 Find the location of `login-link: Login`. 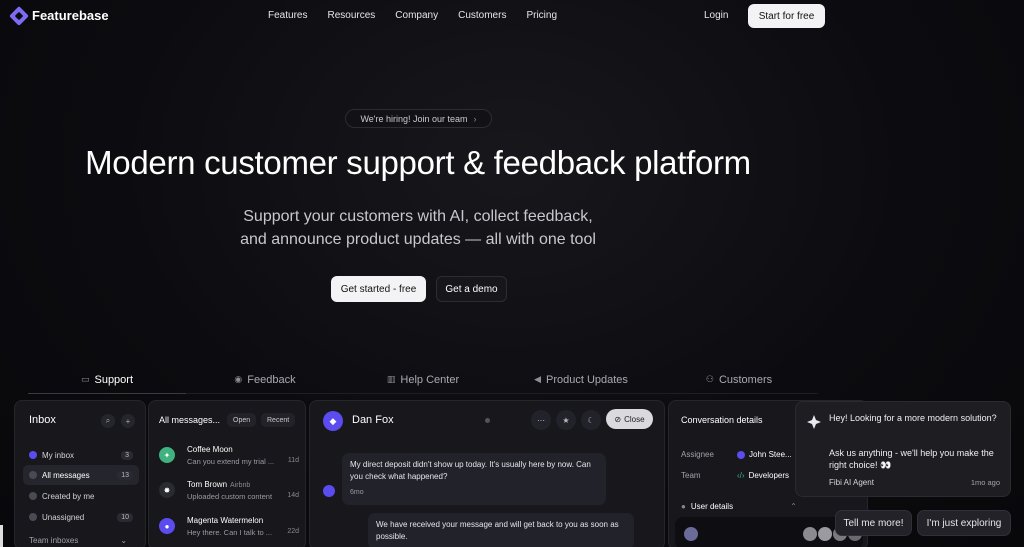

login-link: Login is located at coordinates (716, 15).